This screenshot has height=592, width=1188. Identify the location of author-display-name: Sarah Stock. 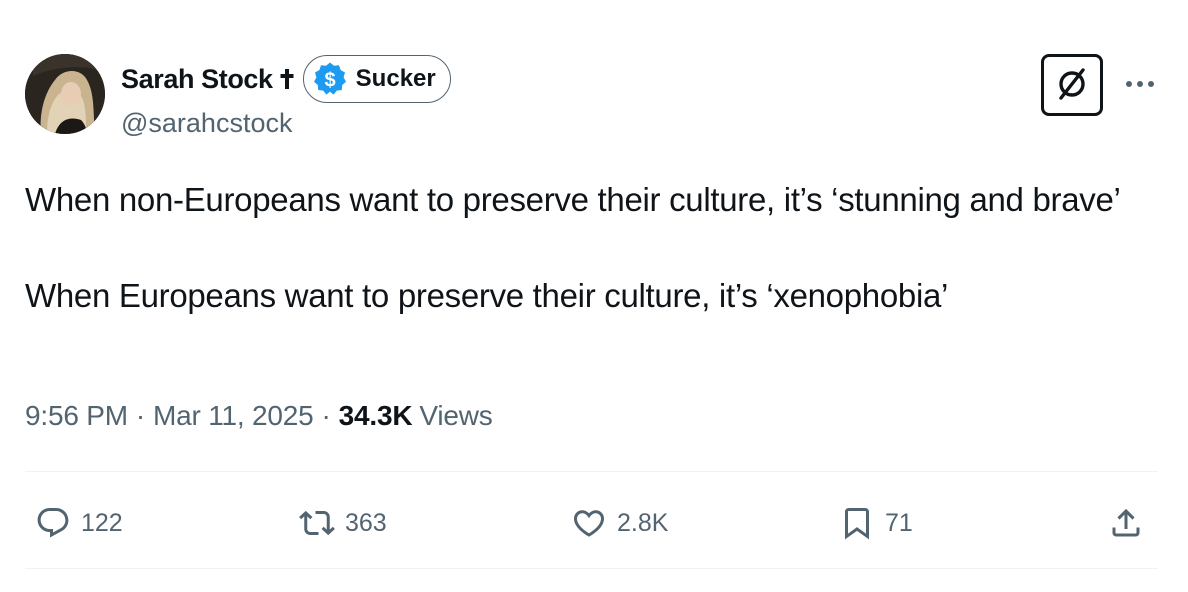
(197, 79).